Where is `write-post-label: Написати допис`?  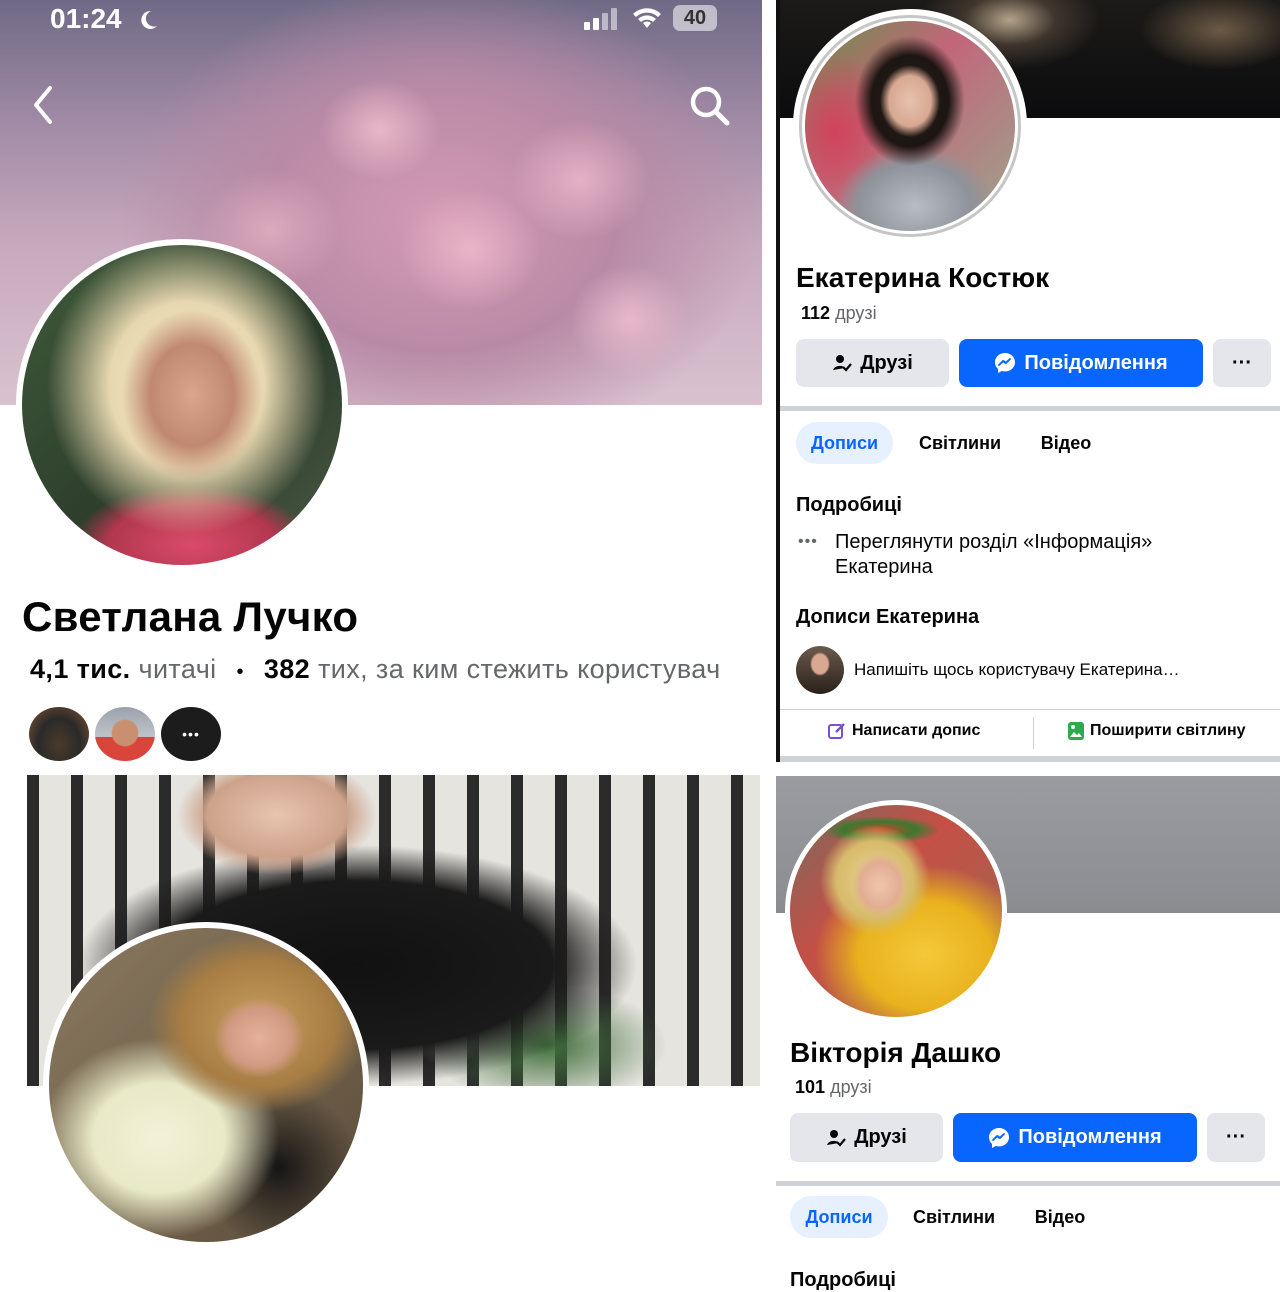 write-post-label: Написати допис is located at coordinates (916, 730).